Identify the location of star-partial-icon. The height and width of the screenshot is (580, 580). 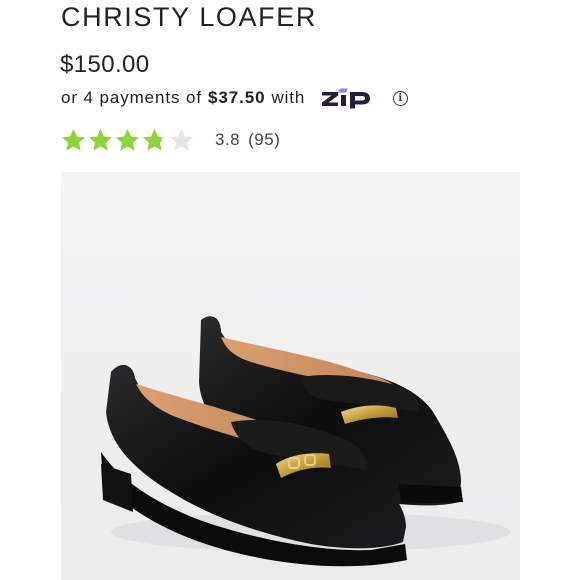
(154, 139).